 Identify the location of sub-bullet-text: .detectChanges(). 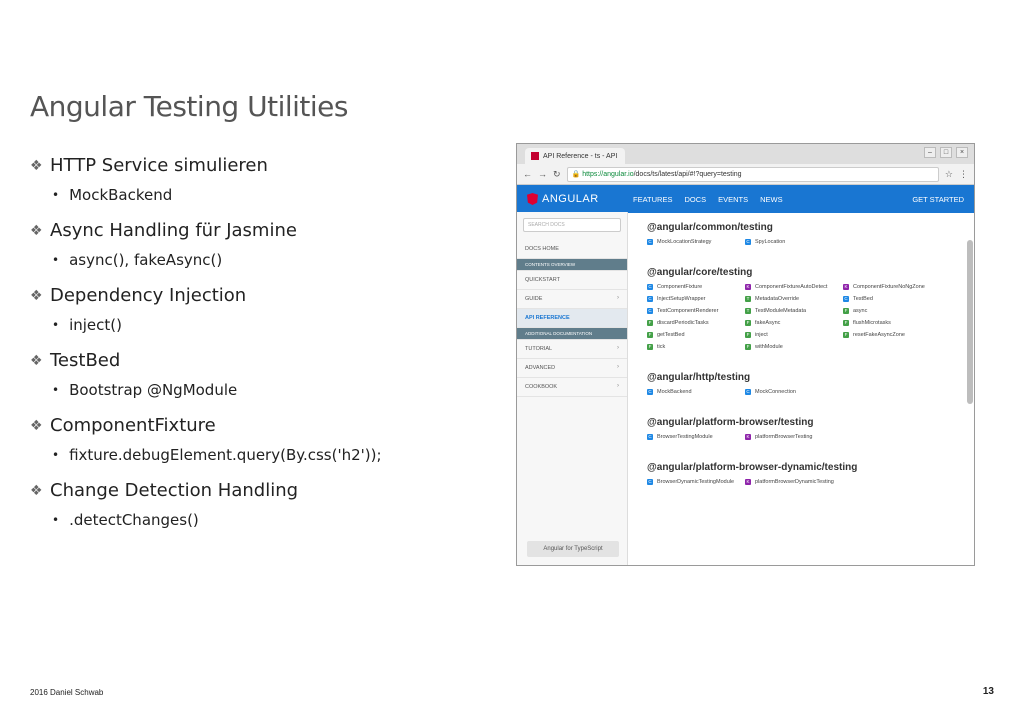
(134, 520).